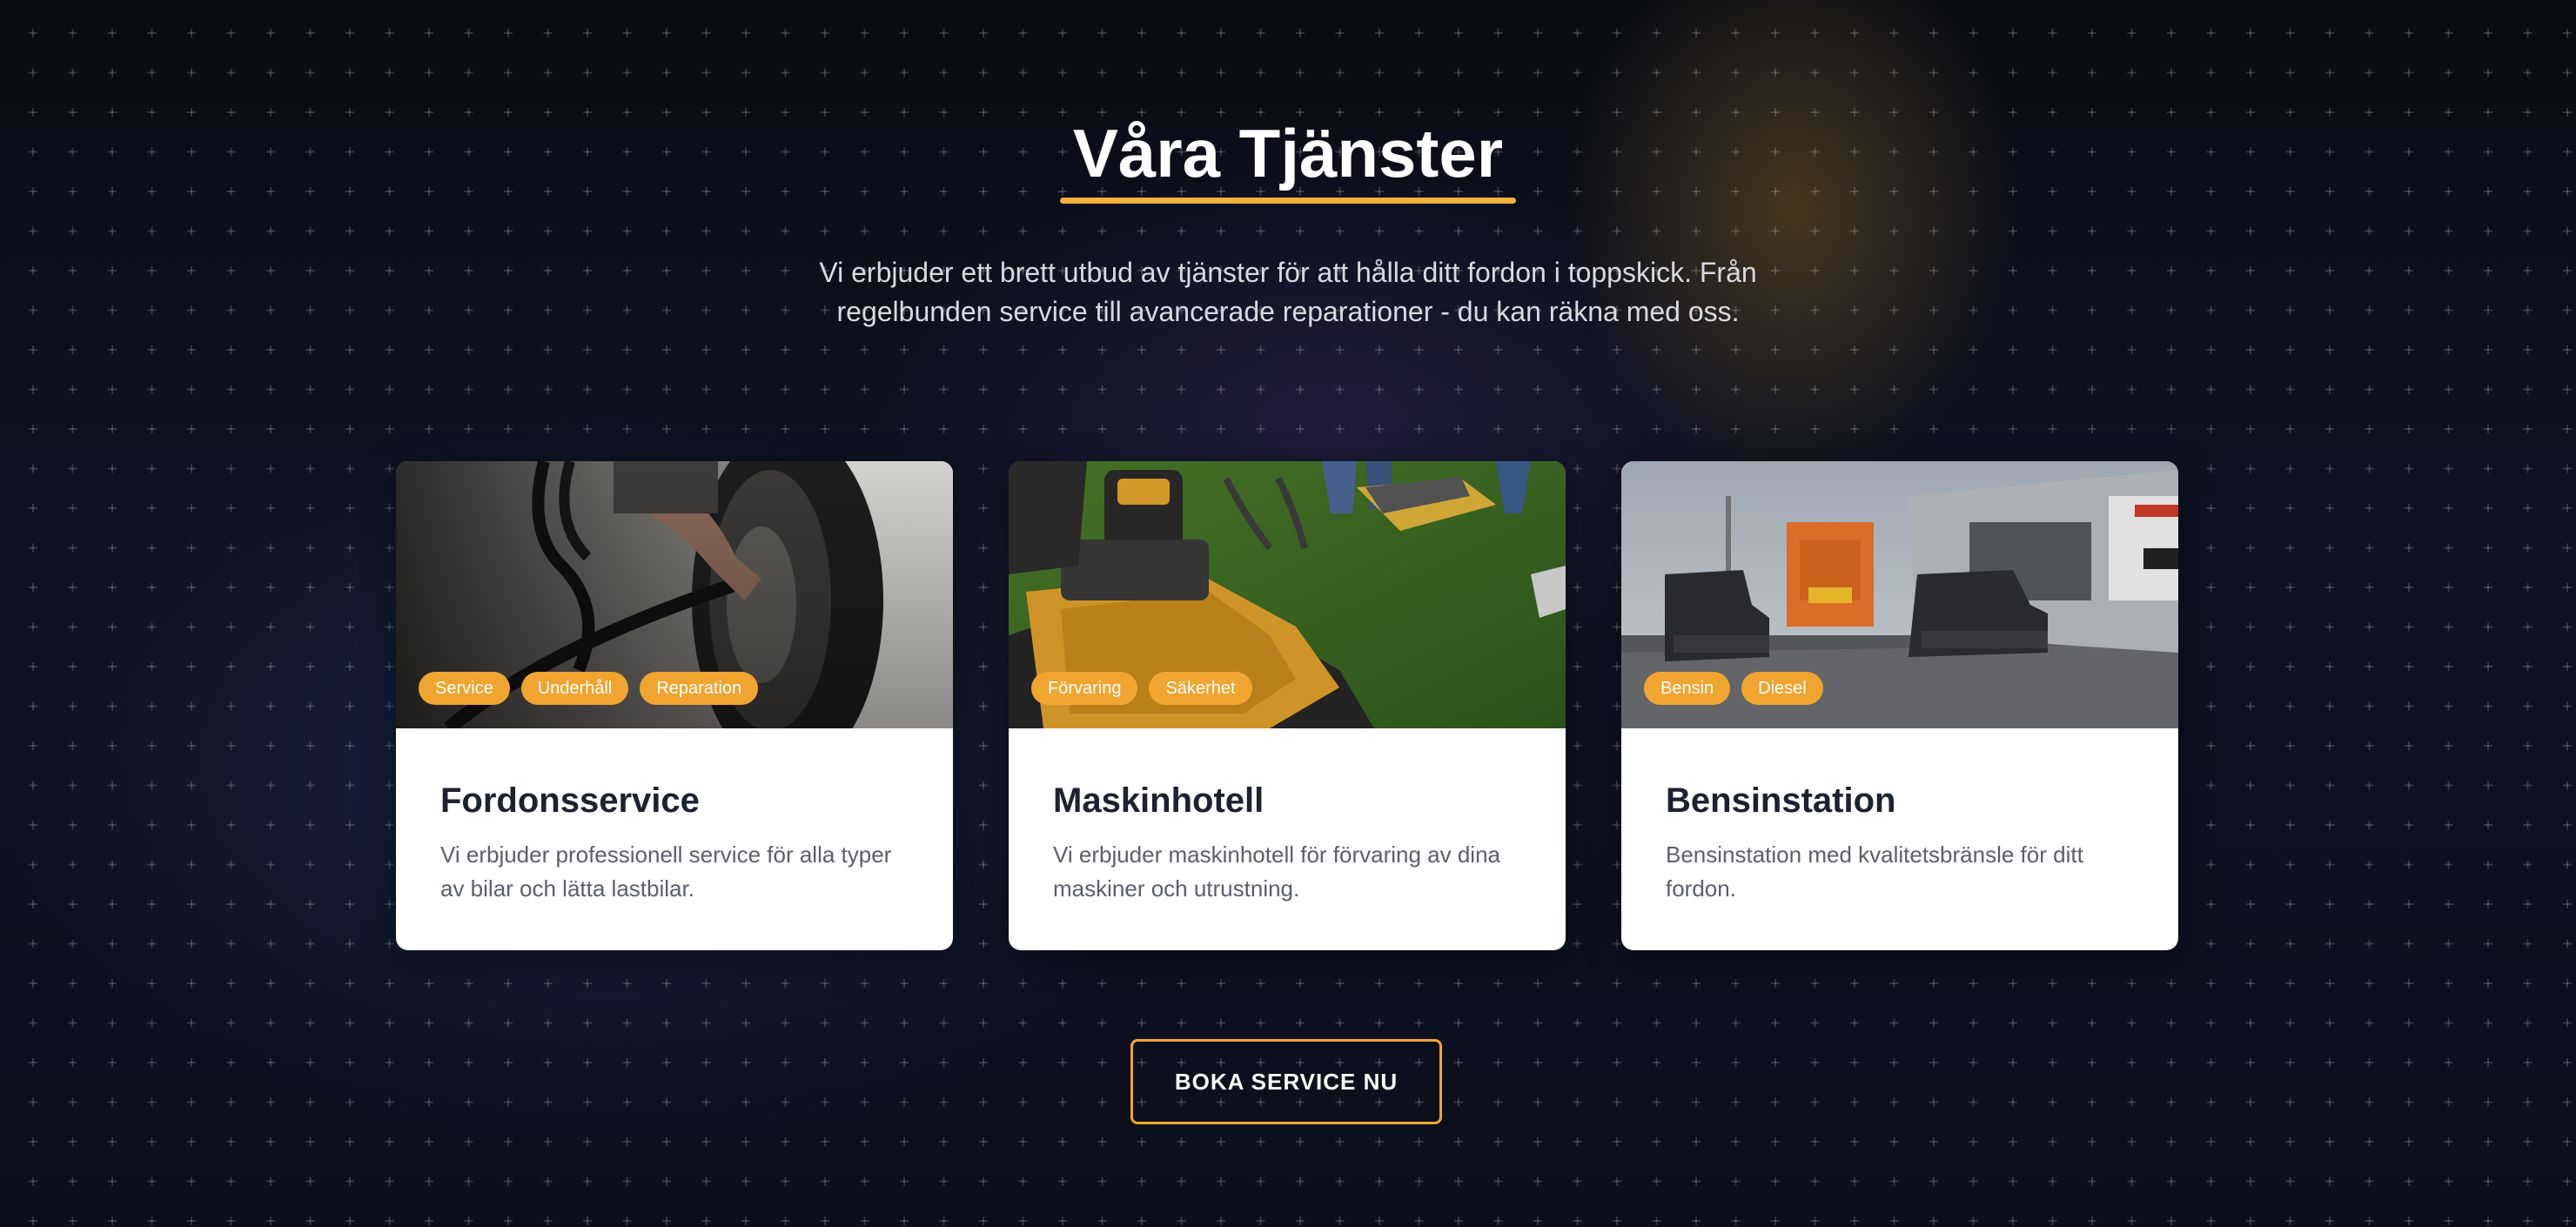 The width and height of the screenshot is (2576, 1227). Describe the element at coordinates (699, 688) in the screenshot. I see `tag-reparation: Reparation` at that location.